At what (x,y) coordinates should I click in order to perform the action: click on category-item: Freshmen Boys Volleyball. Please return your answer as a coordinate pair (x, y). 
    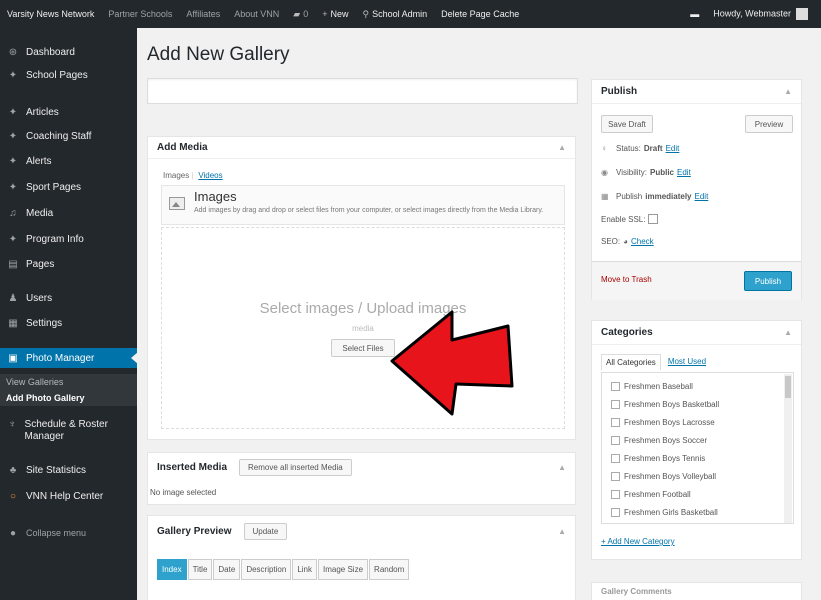
    Looking at the image, I should click on (663, 476).